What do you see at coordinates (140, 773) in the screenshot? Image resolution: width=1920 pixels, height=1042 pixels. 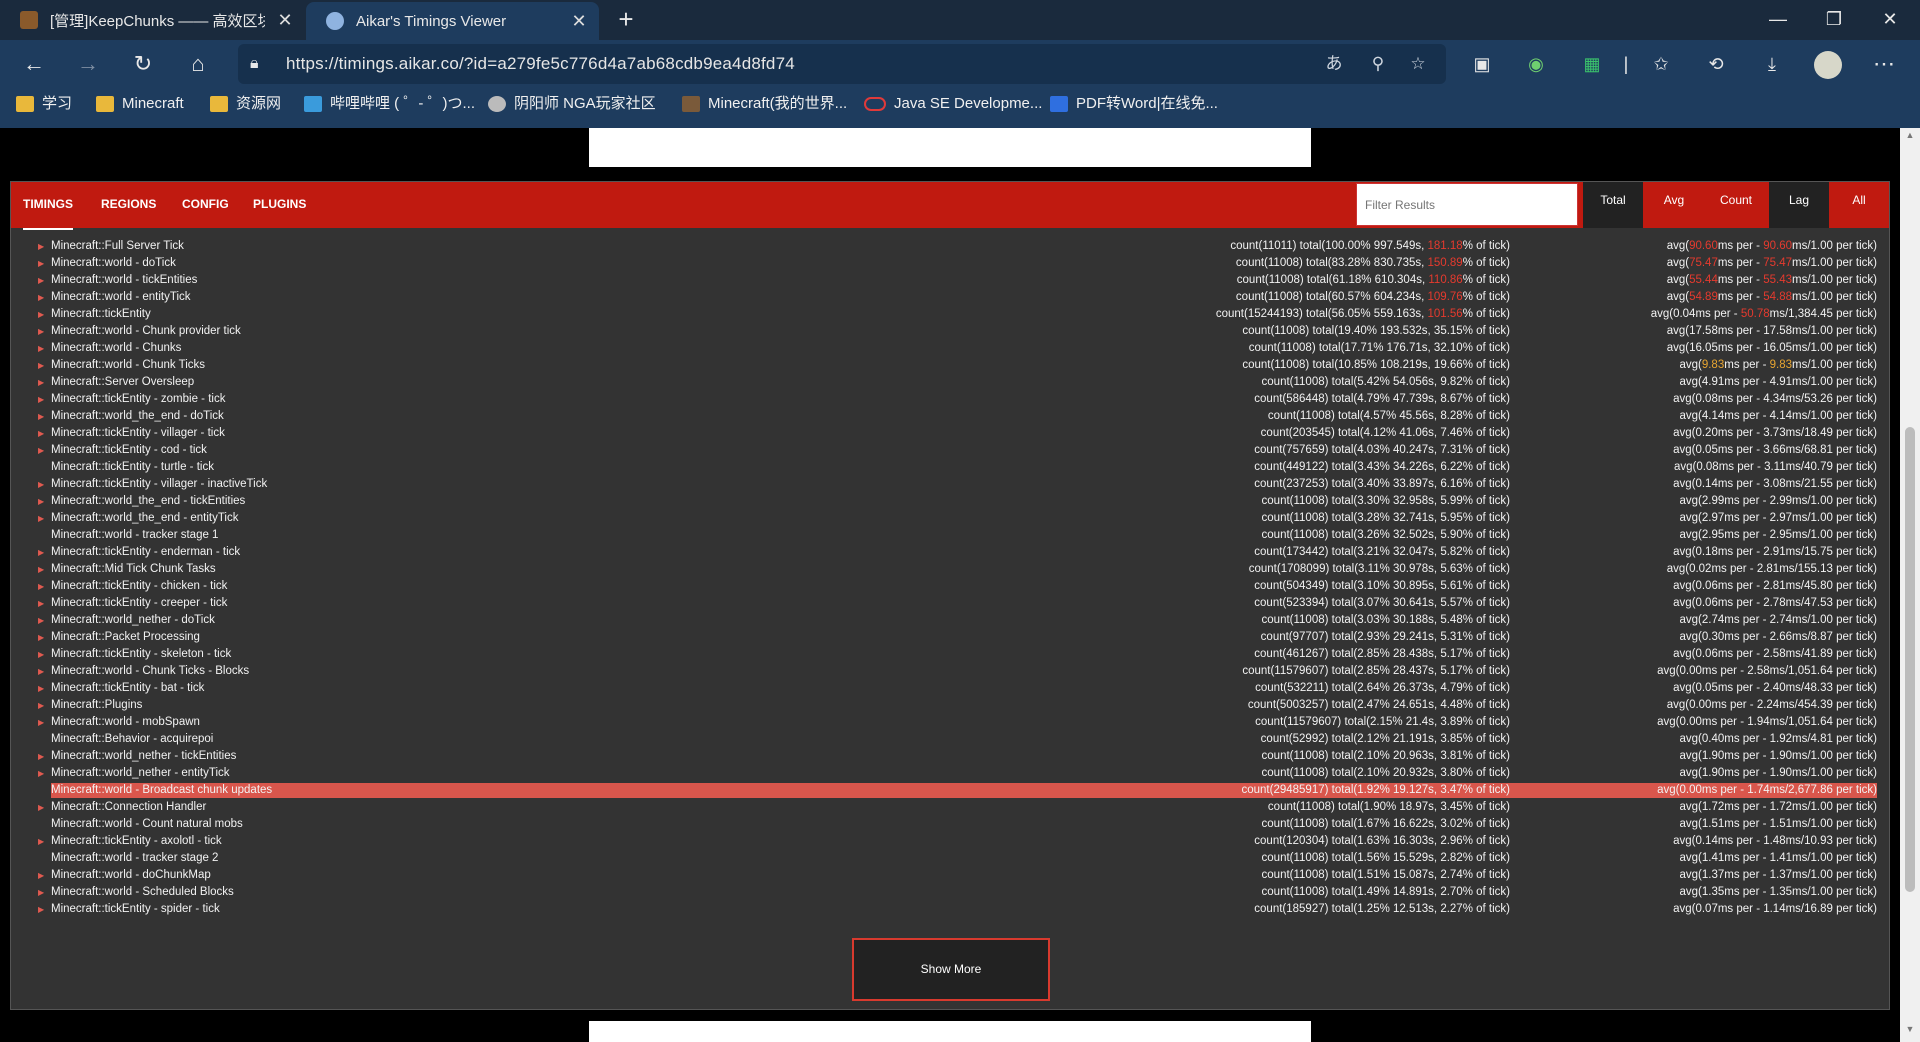 I see `timing-name: Minecraft::world_nether - entityTick` at bounding box center [140, 773].